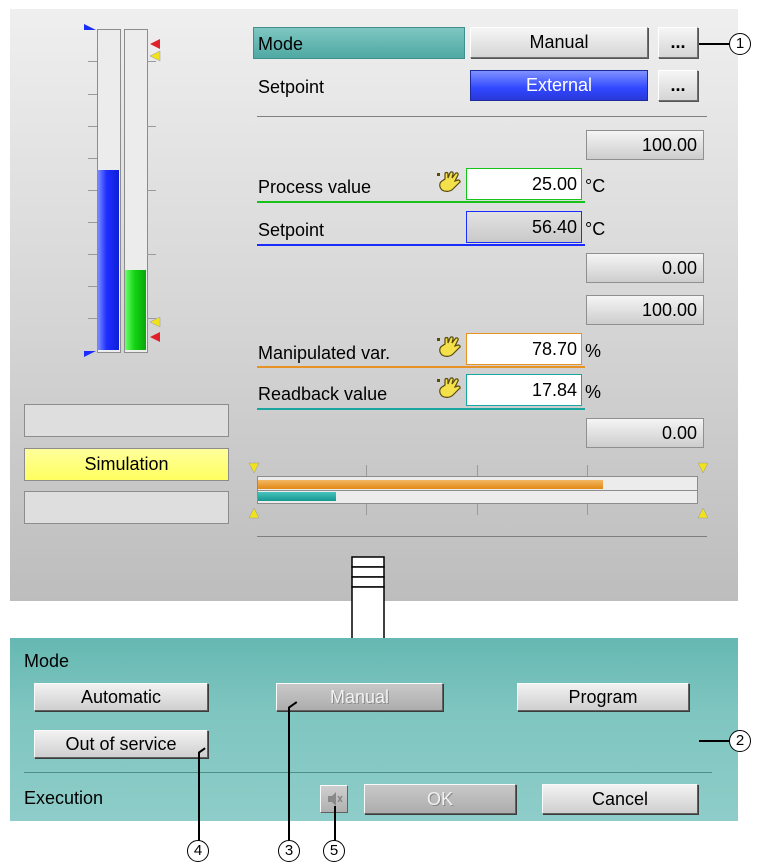 Image resolution: width=759 pixels, height=864 pixels. Describe the element at coordinates (430, 484) in the screenshot. I see `manipulated-var-bar` at that location.